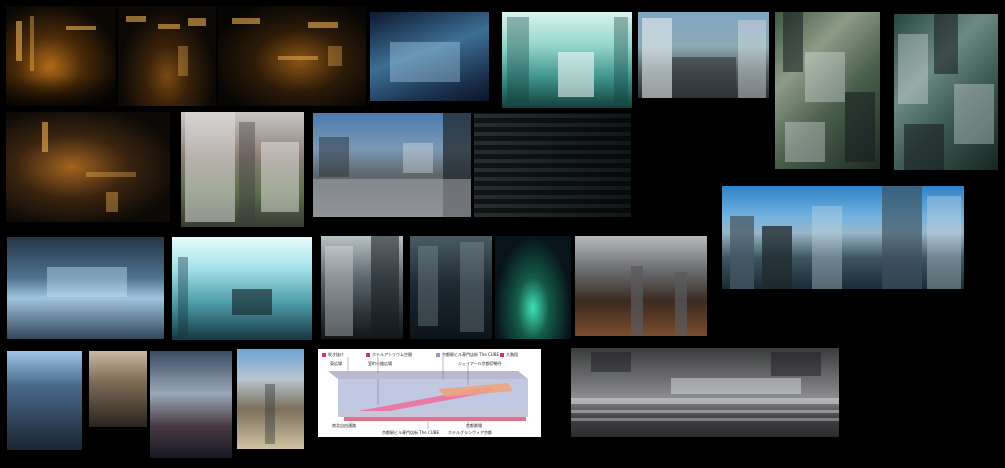  I want to click on photo-skyscrapers-sky, so click(843, 237).